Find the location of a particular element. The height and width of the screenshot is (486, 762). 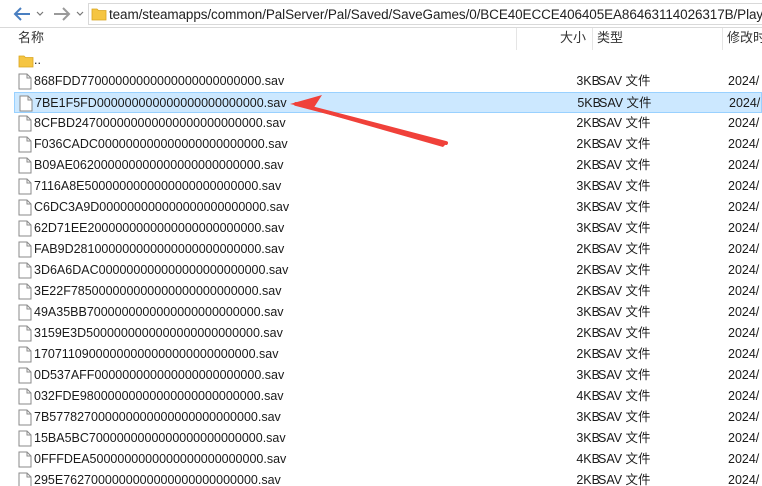

file-name: 032FDE98000000000000000000000000.sav is located at coordinates (159, 396).